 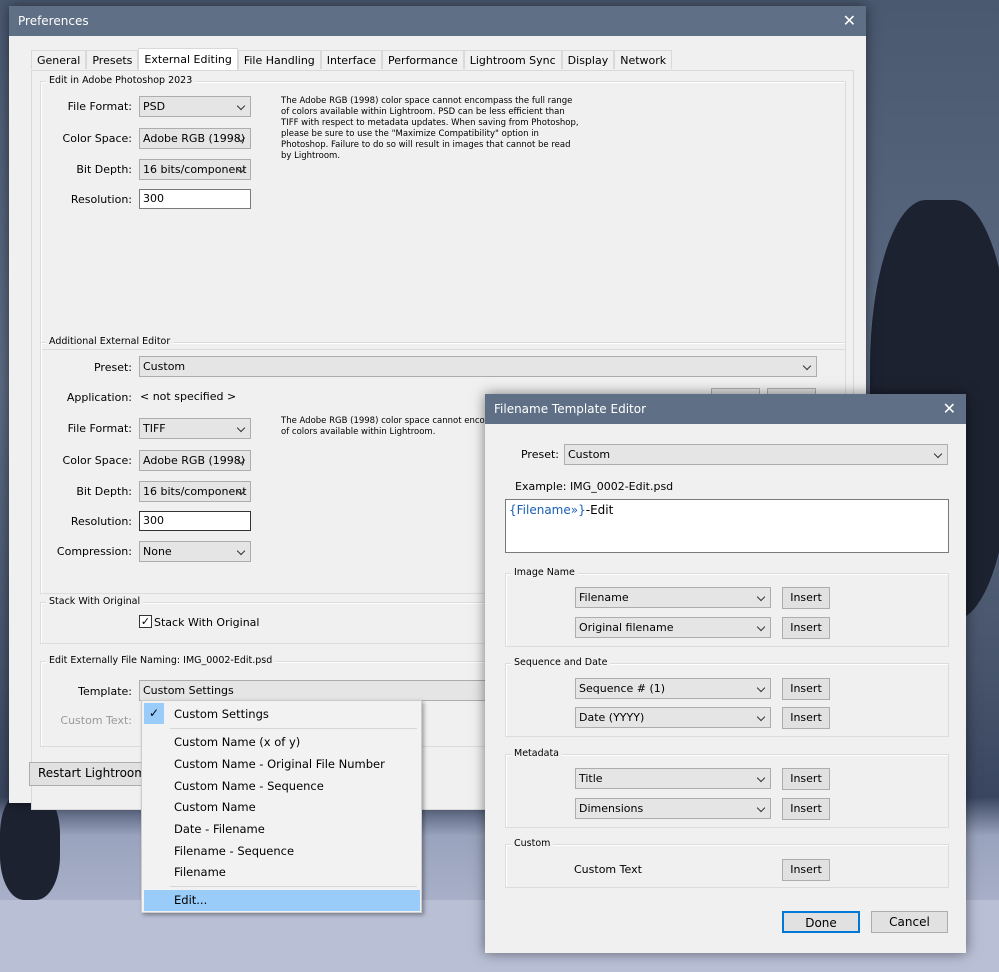 I want to click on tab-interface: Interface, so click(x=351, y=59).